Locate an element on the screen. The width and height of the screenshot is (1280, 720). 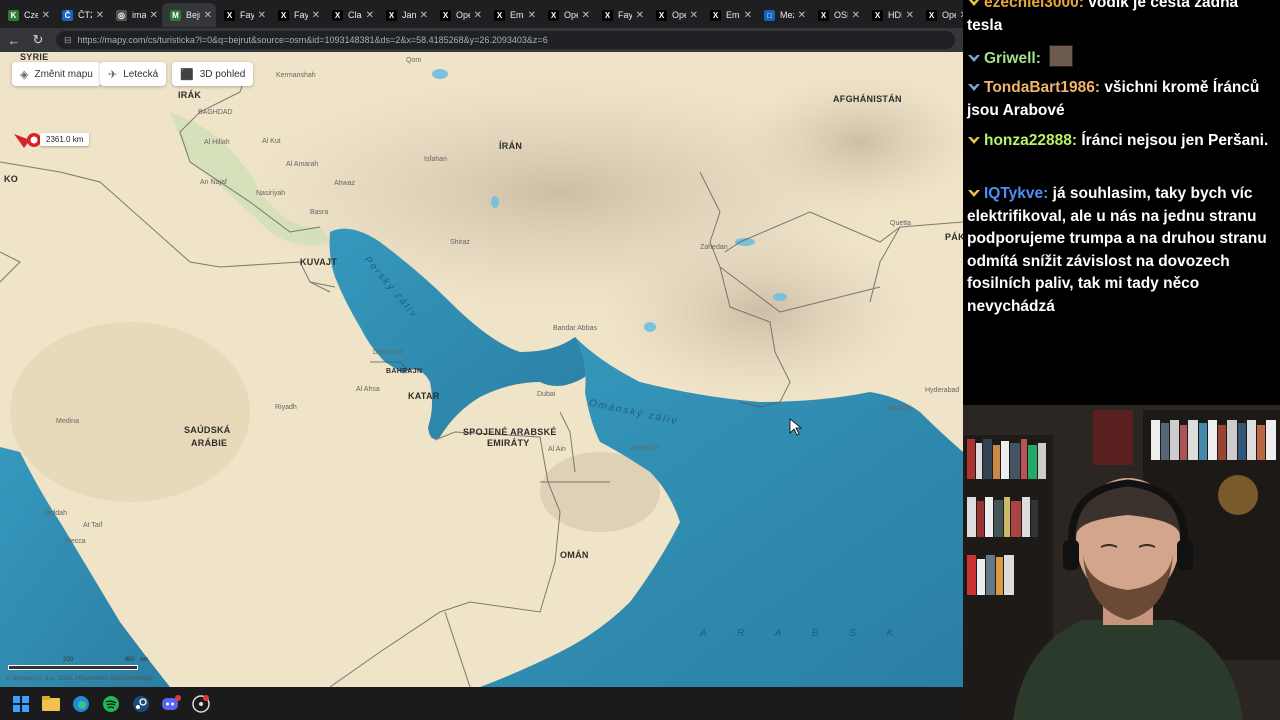
country-label-kuwait: KUVAJT is located at coordinates (319, 262).